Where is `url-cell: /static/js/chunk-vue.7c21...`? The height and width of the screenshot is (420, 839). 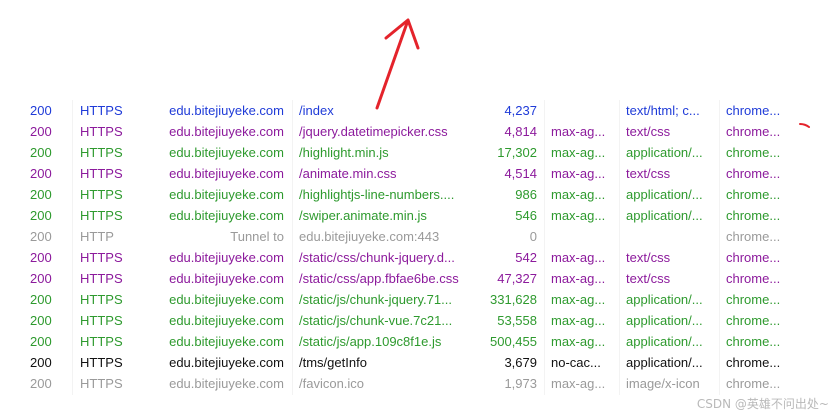 url-cell: /static/js/chunk-vue.7c21... is located at coordinates (376, 320).